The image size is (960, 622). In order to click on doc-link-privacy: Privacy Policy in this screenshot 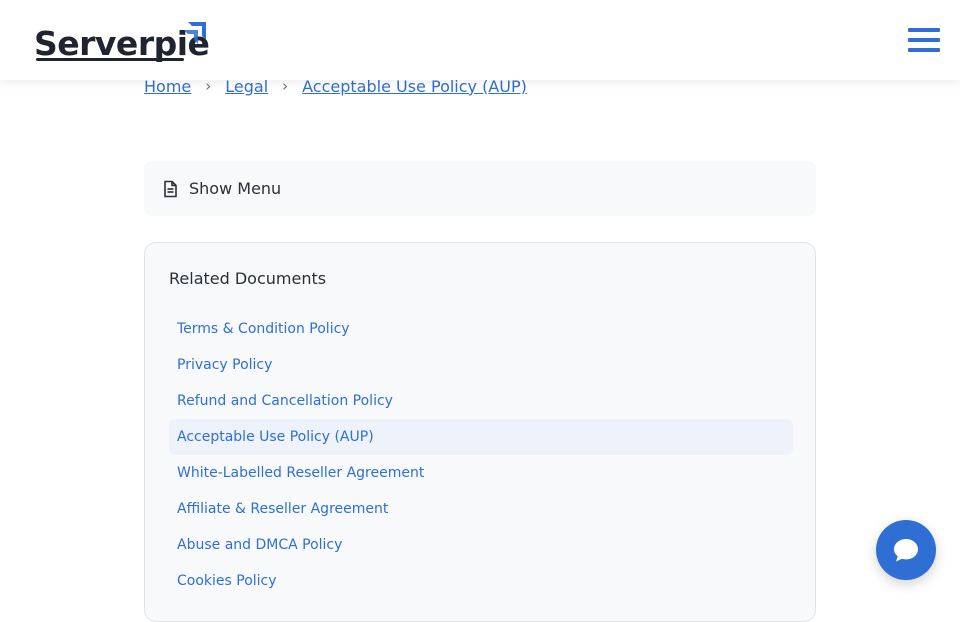, I will do `click(481, 365)`.